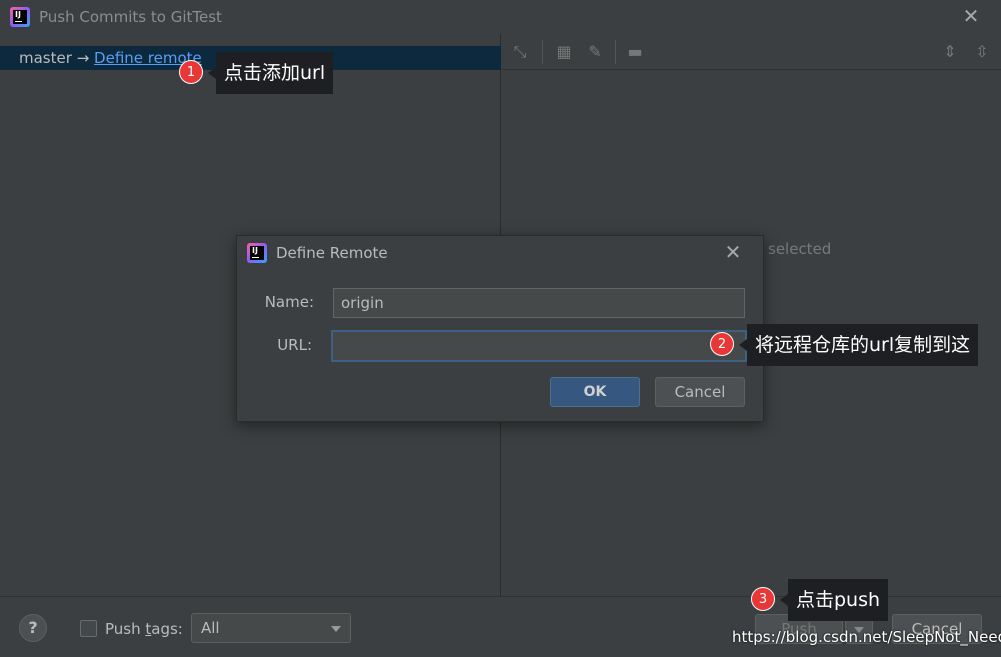 This screenshot has height=657, width=1001. Describe the element at coordinates (289, 302) in the screenshot. I see `name-label: Name:` at that location.